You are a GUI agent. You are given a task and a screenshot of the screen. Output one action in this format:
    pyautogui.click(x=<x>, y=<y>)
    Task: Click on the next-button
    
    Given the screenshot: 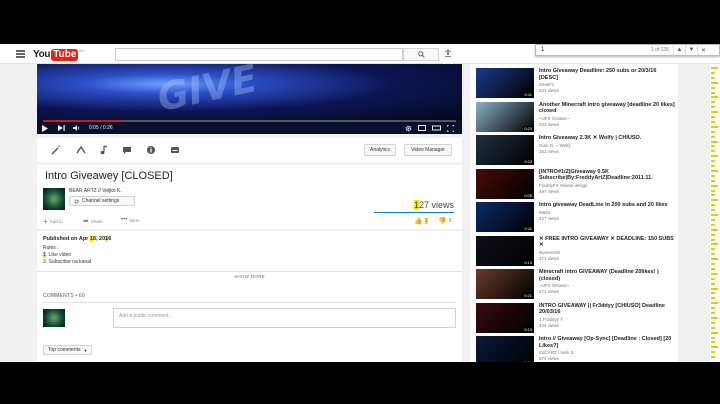 What is the action you would take?
    pyautogui.click(x=61, y=128)
    